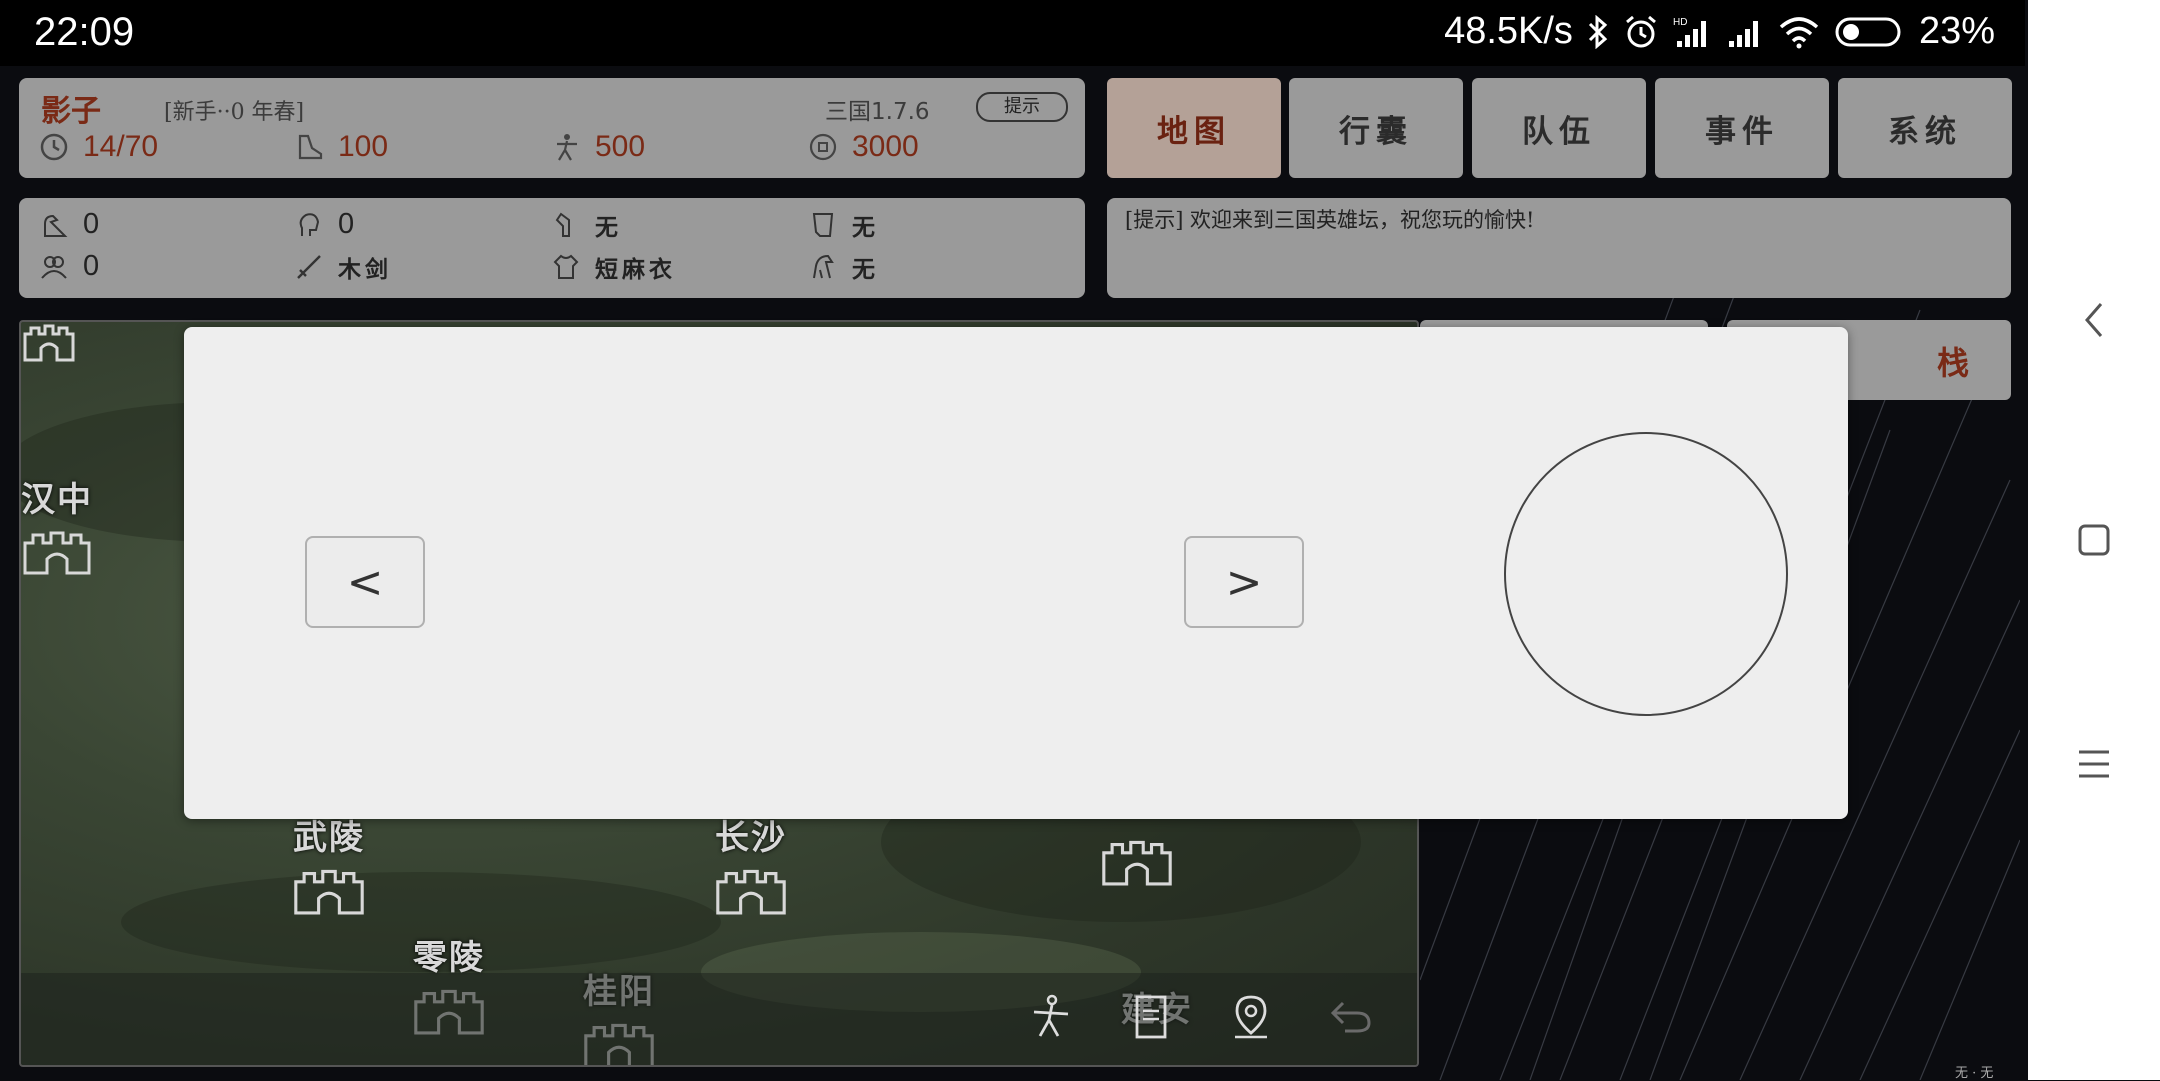  I want to click on map-pin-icon, so click(1251, 1017).